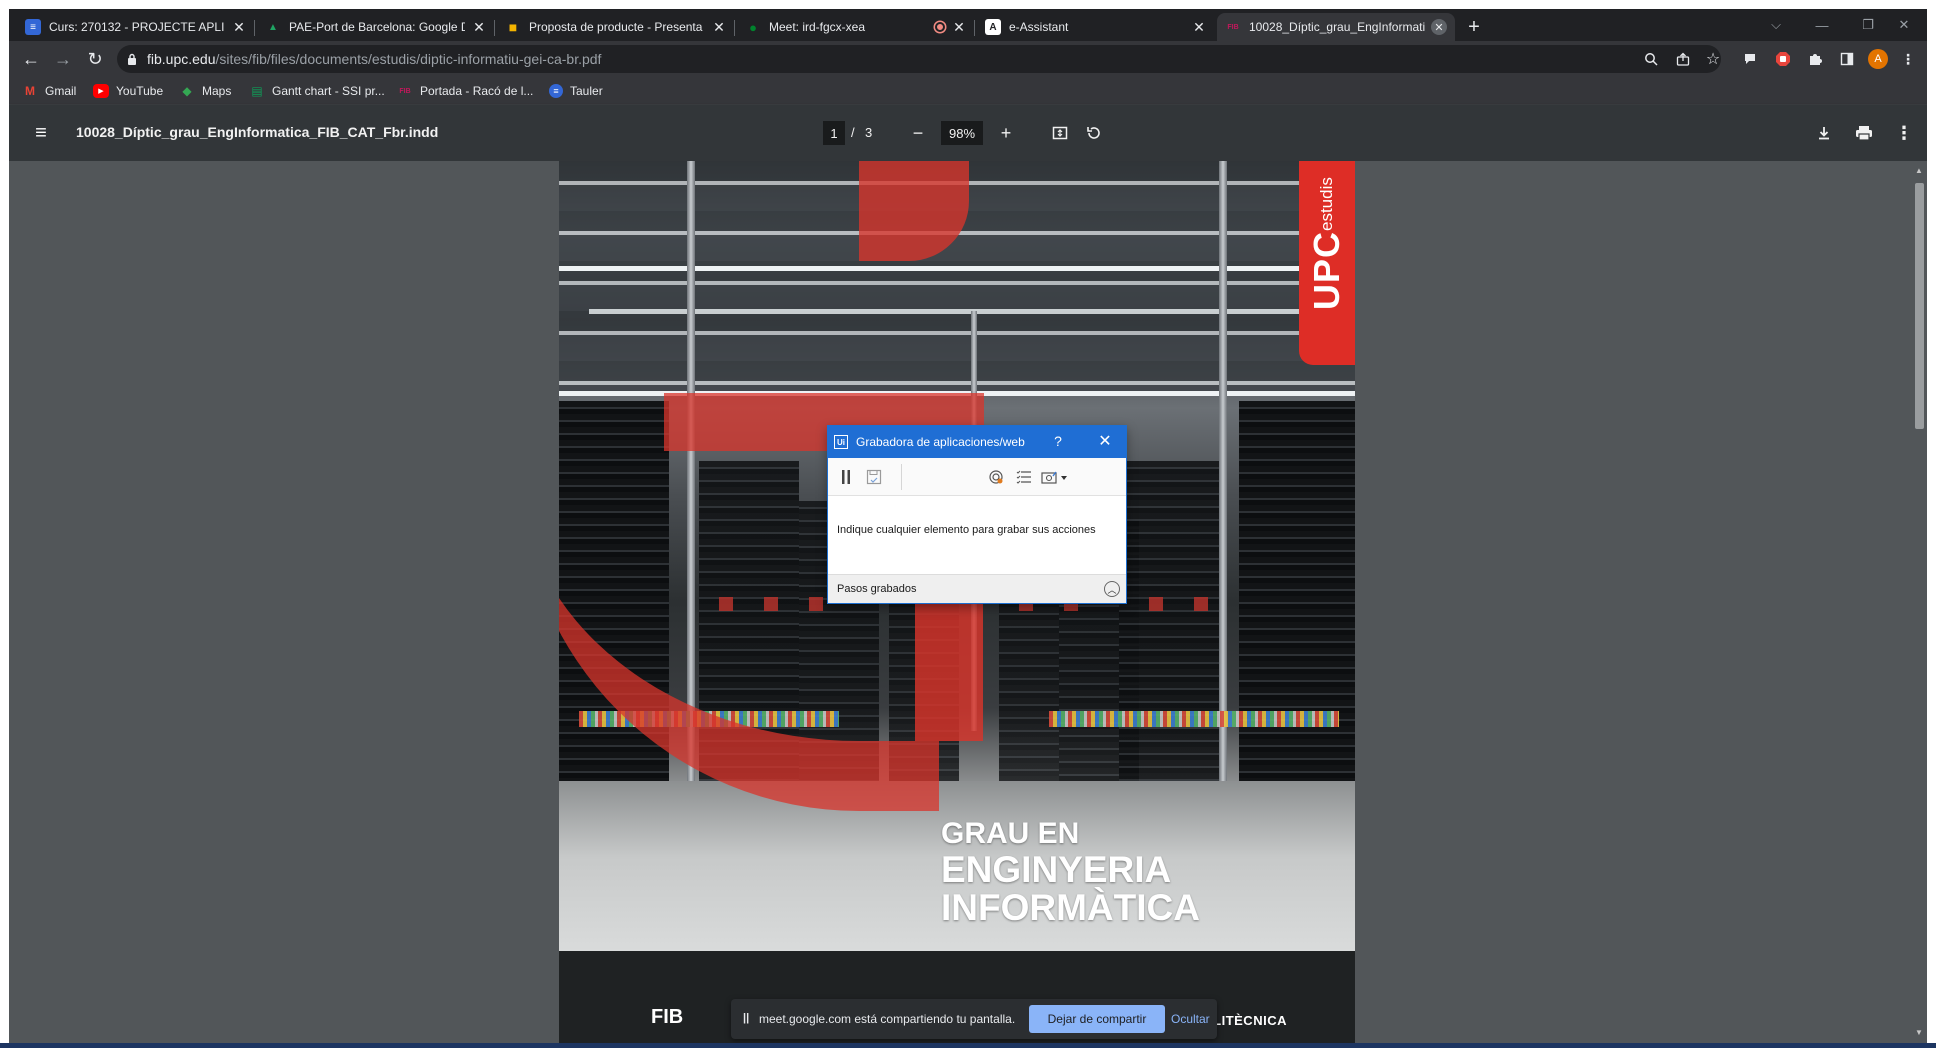 This screenshot has width=1936, height=1048. Describe the element at coordinates (1919, 1032) in the screenshot. I see `scroll-down-arrow-icon: ▼` at that location.